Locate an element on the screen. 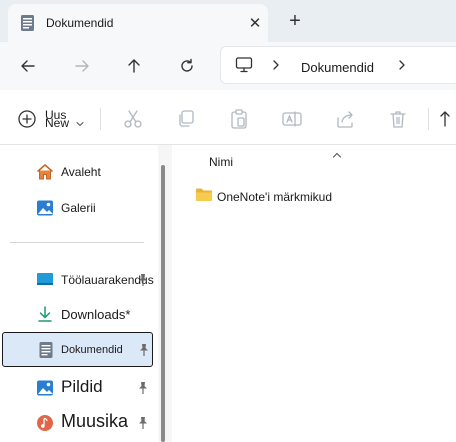 The height and width of the screenshot is (442, 456). share-icon is located at coordinates (345, 119).